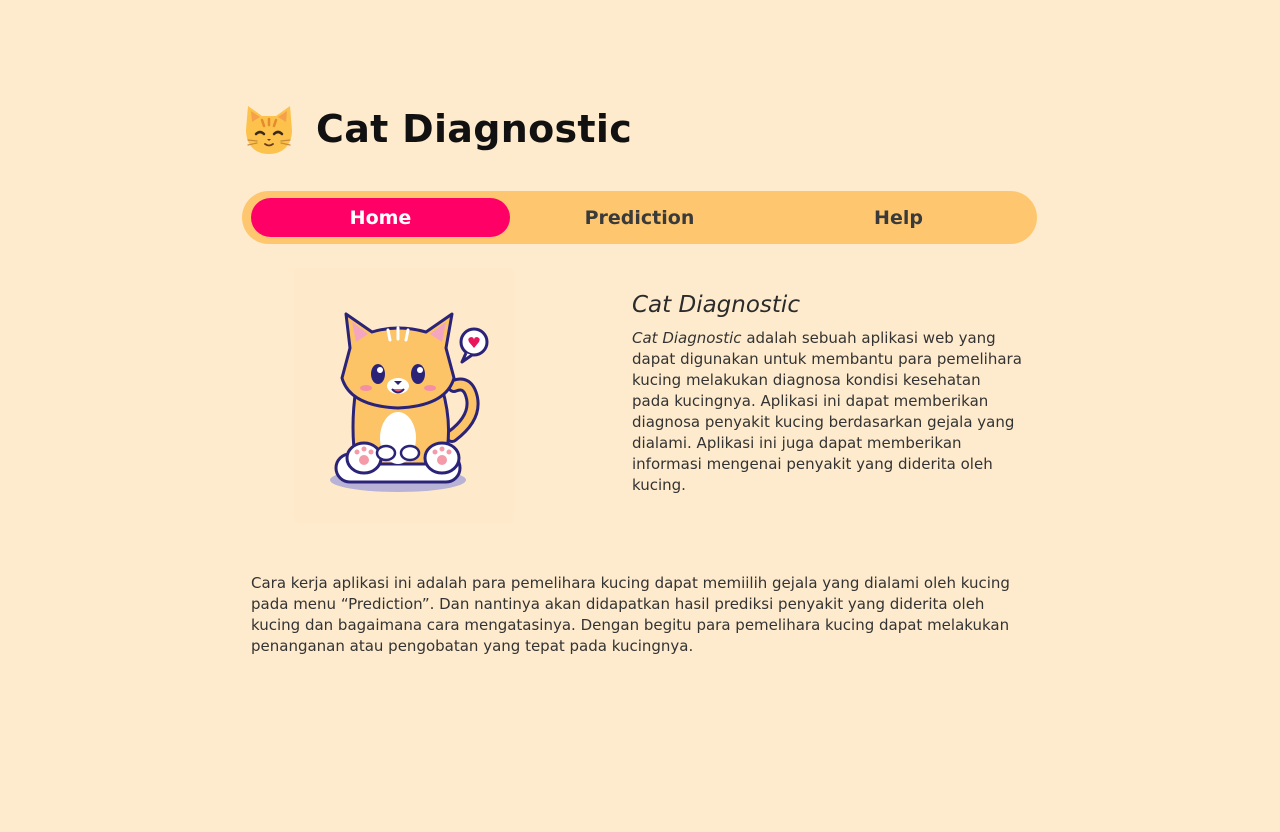 This screenshot has width=1280, height=832. What do you see at coordinates (716, 305) in the screenshot?
I see `intro-title: Cat Diagnostic` at bounding box center [716, 305].